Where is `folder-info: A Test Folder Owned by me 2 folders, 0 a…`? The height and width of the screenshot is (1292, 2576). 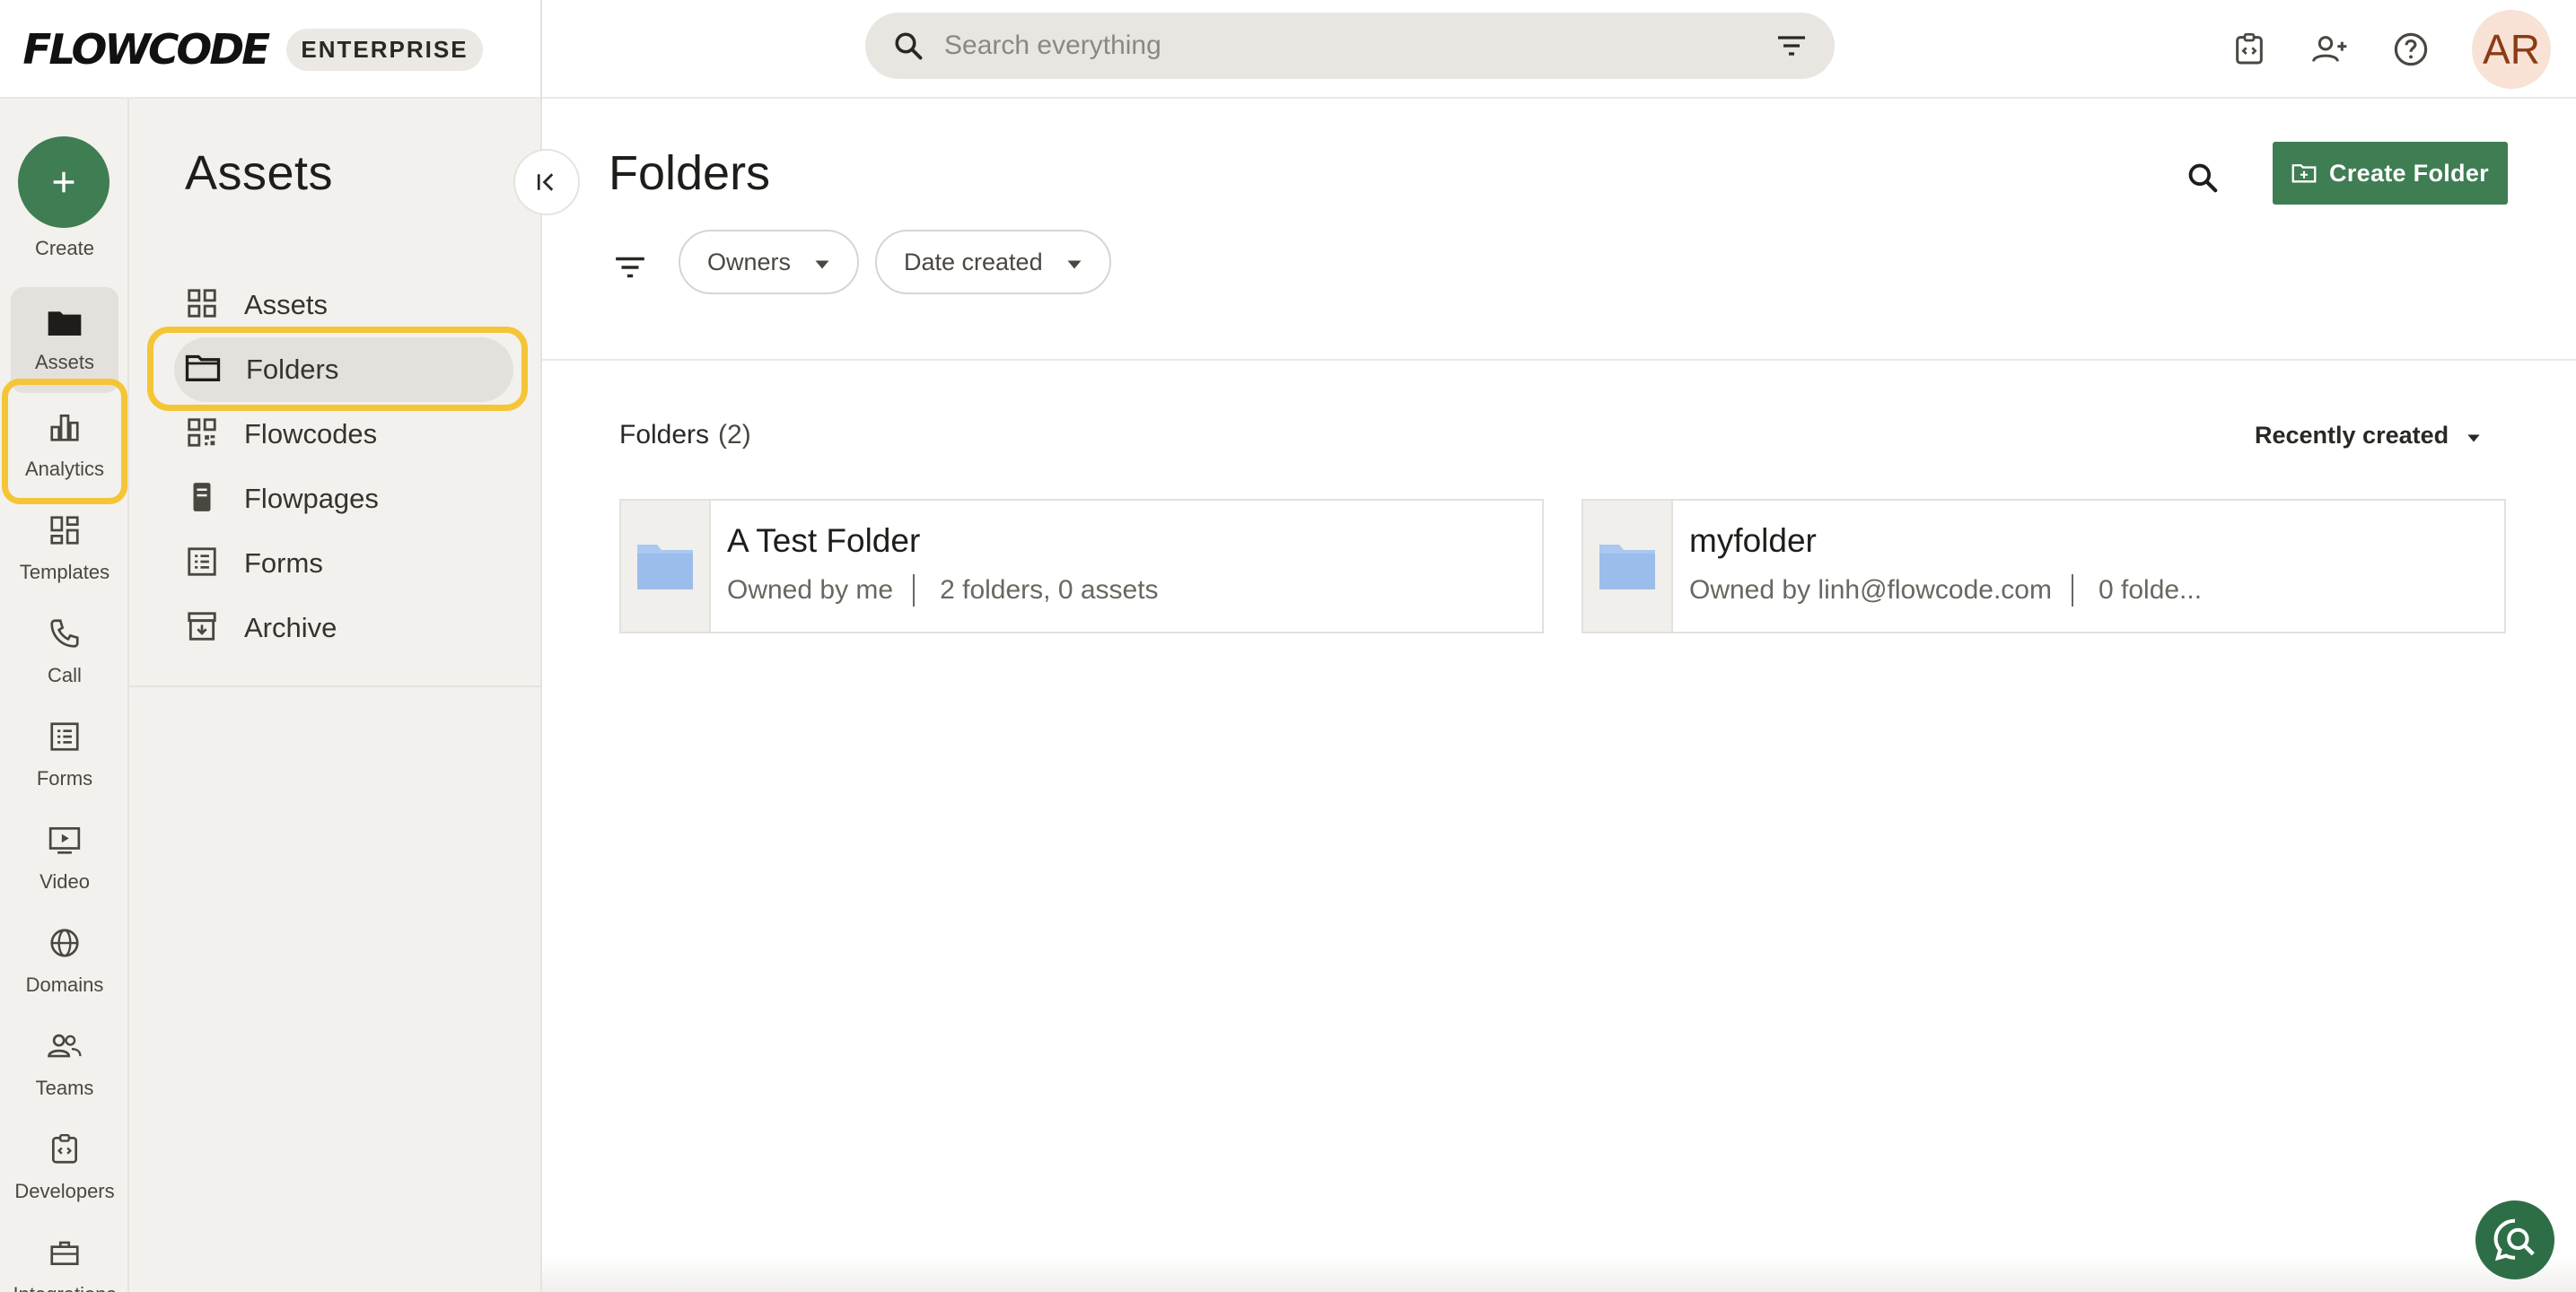
folder-info: A Test Folder Owned by me 2 folders, 0 a… is located at coordinates (935, 566).